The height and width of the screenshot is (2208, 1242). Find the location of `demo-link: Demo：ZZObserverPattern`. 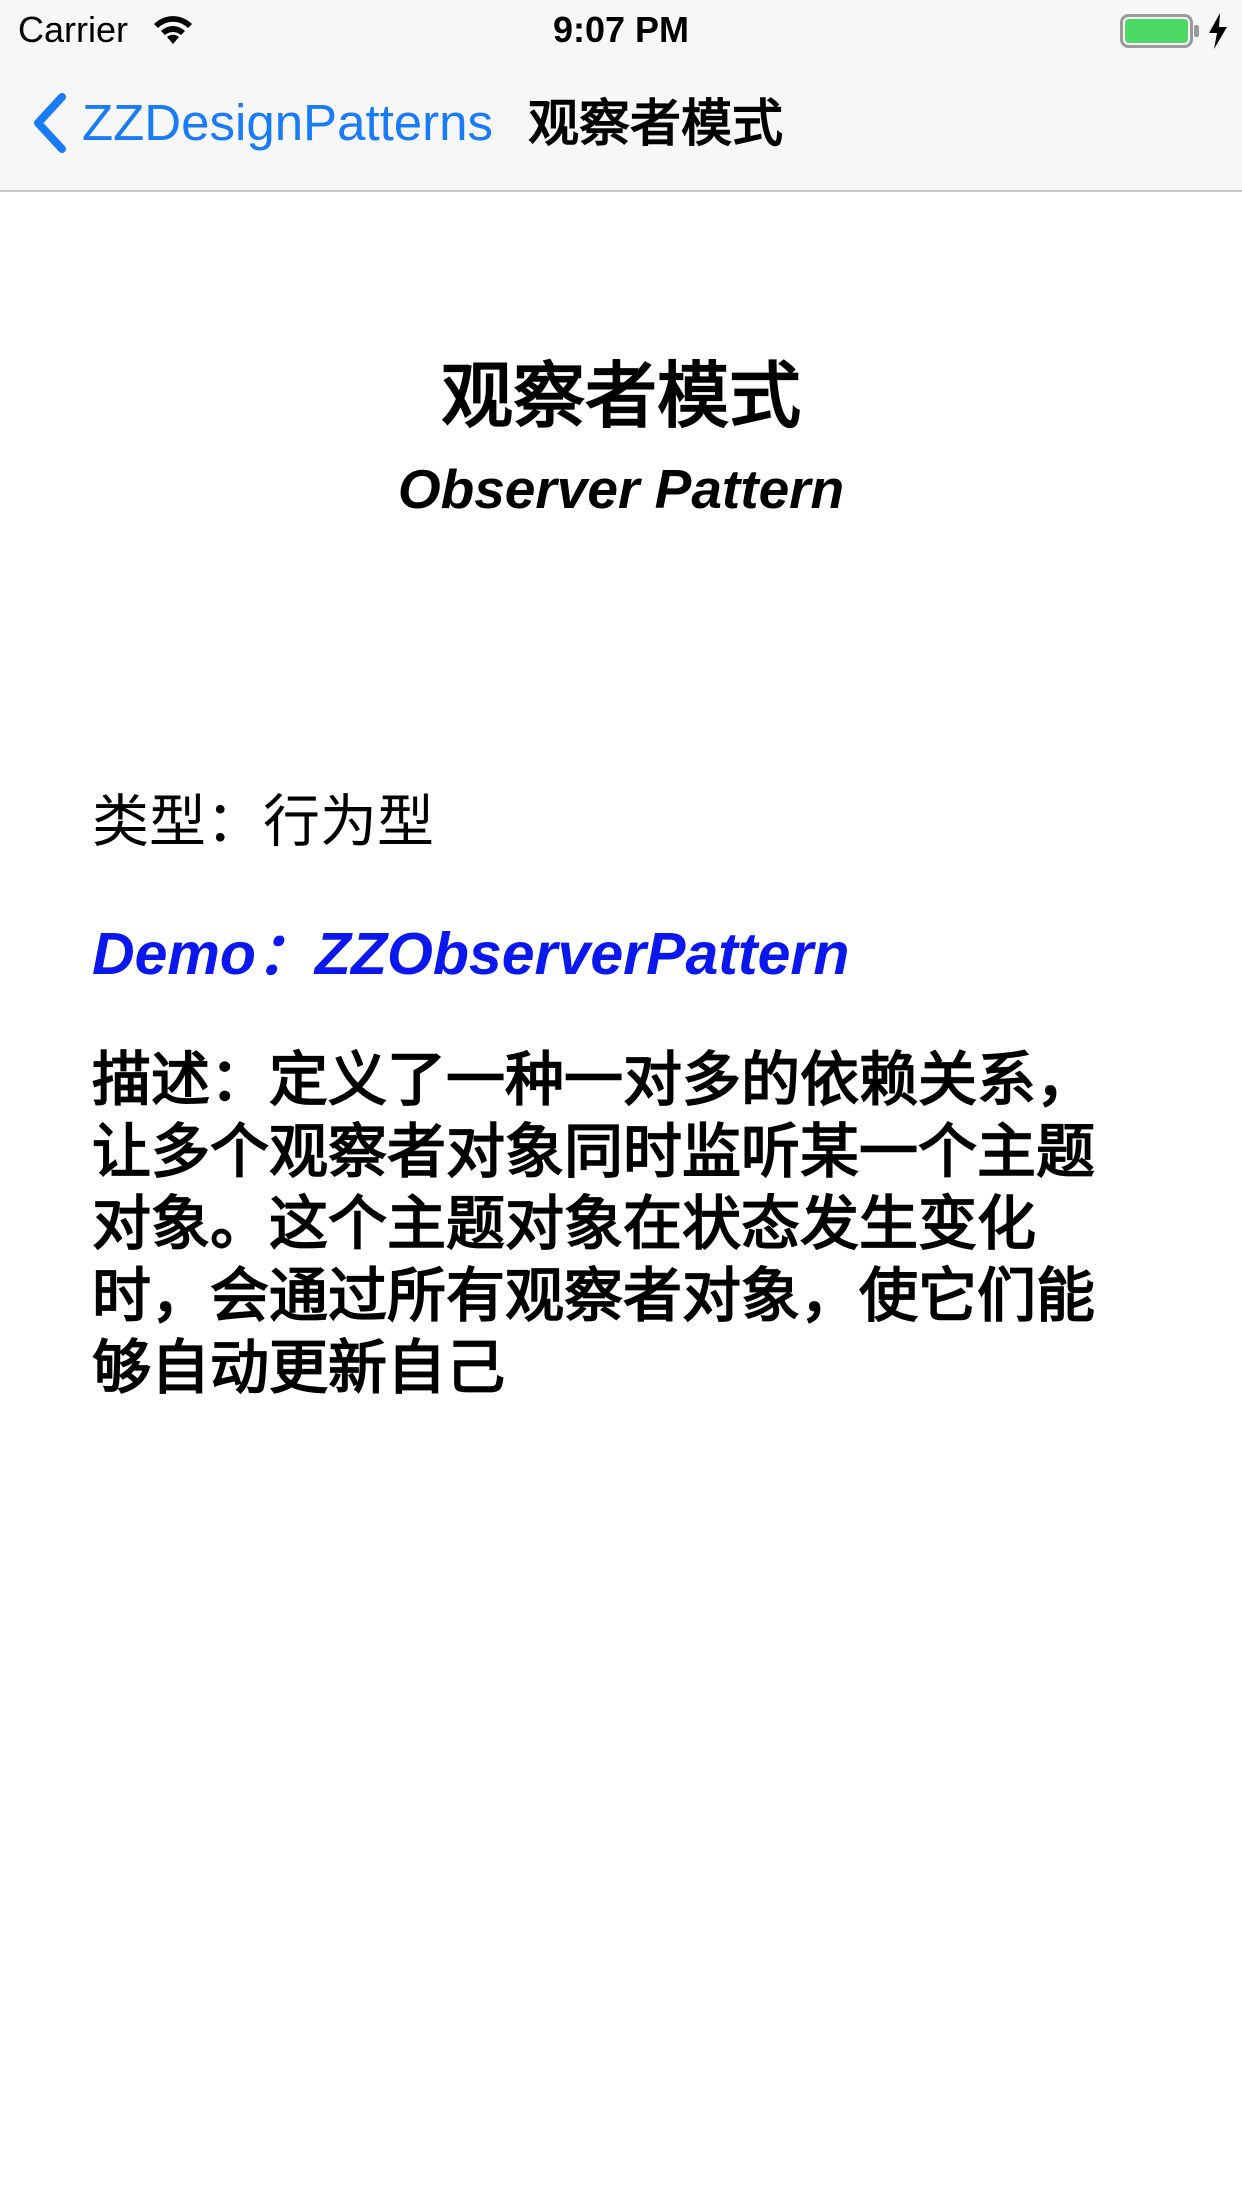

demo-link: Demo：ZZObserverPattern is located at coordinates (471, 954).